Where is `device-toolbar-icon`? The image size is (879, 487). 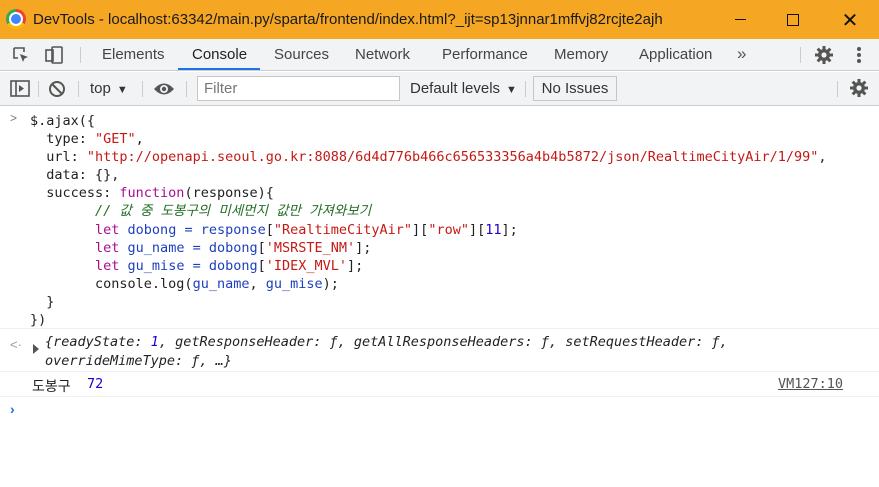
device-toolbar-icon is located at coordinates (54, 54).